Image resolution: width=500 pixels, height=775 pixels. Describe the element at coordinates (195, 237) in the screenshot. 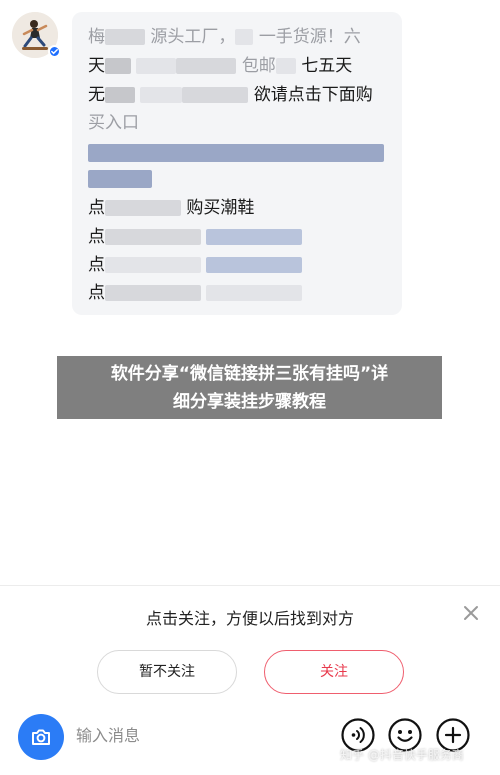

I see `message-line-7: 点` at that location.